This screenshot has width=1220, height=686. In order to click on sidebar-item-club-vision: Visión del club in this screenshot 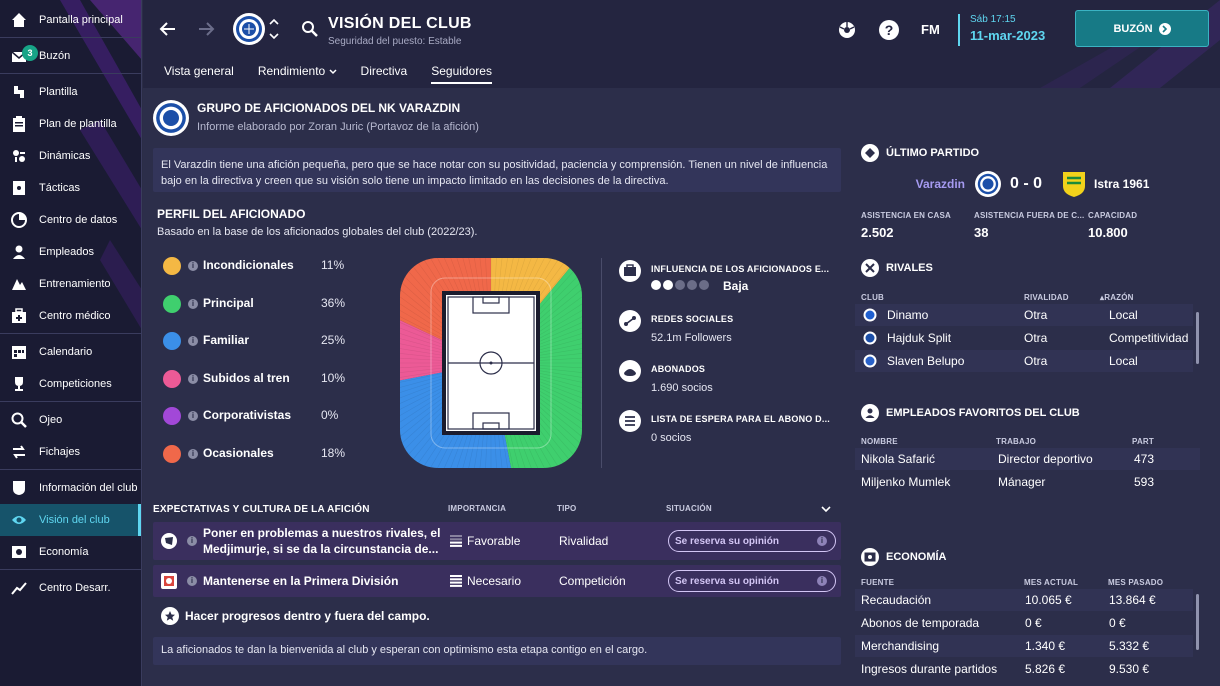, I will do `click(70, 520)`.